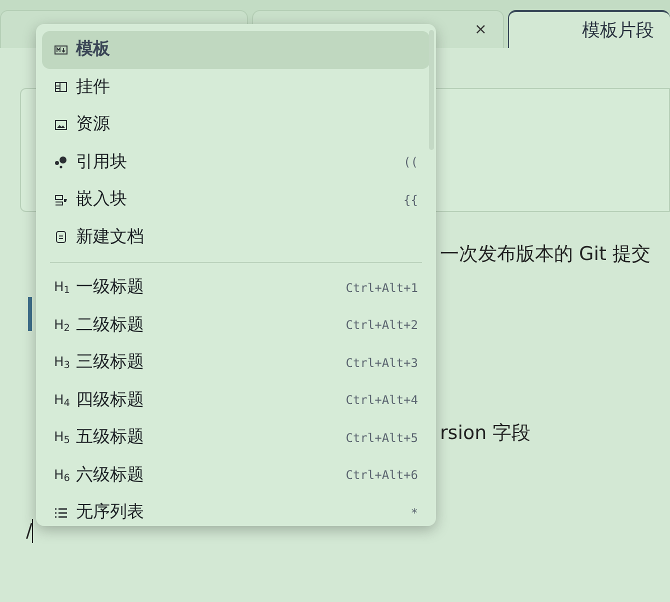 Image resolution: width=670 pixels, height=602 pixels. What do you see at coordinates (431, 90) in the screenshot?
I see `scrollbar-thumb` at bounding box center [431, 90].